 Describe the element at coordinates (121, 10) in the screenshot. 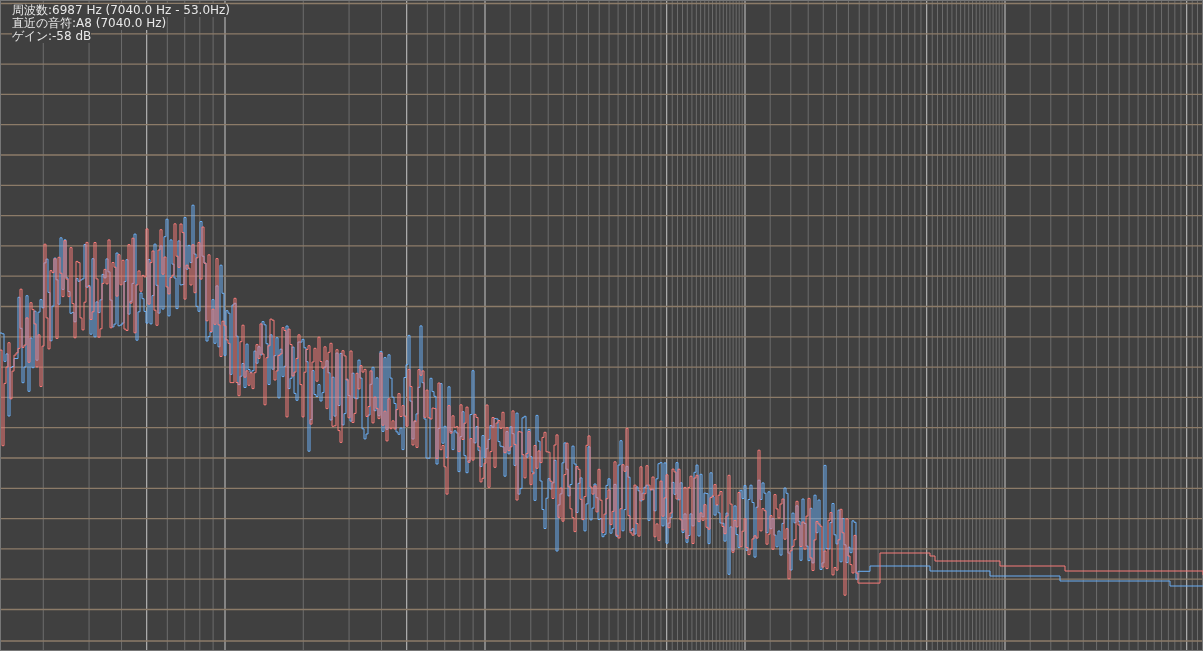

I see `readout-text: 周波数:6987 Hz (7040.0 Hz - 53.0Hz)` at that location.